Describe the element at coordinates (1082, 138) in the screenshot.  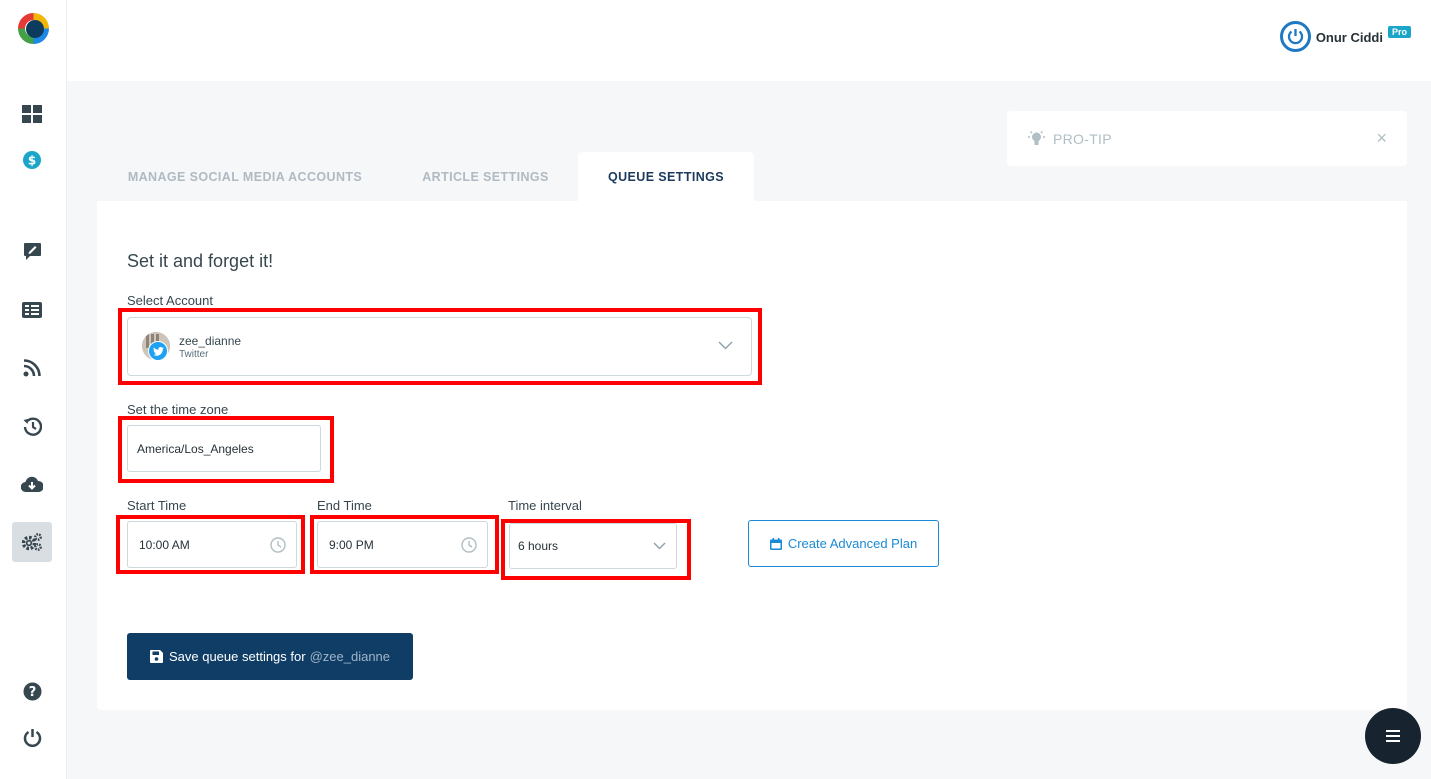
I see `protip-label: PRO-TIP` at that location.